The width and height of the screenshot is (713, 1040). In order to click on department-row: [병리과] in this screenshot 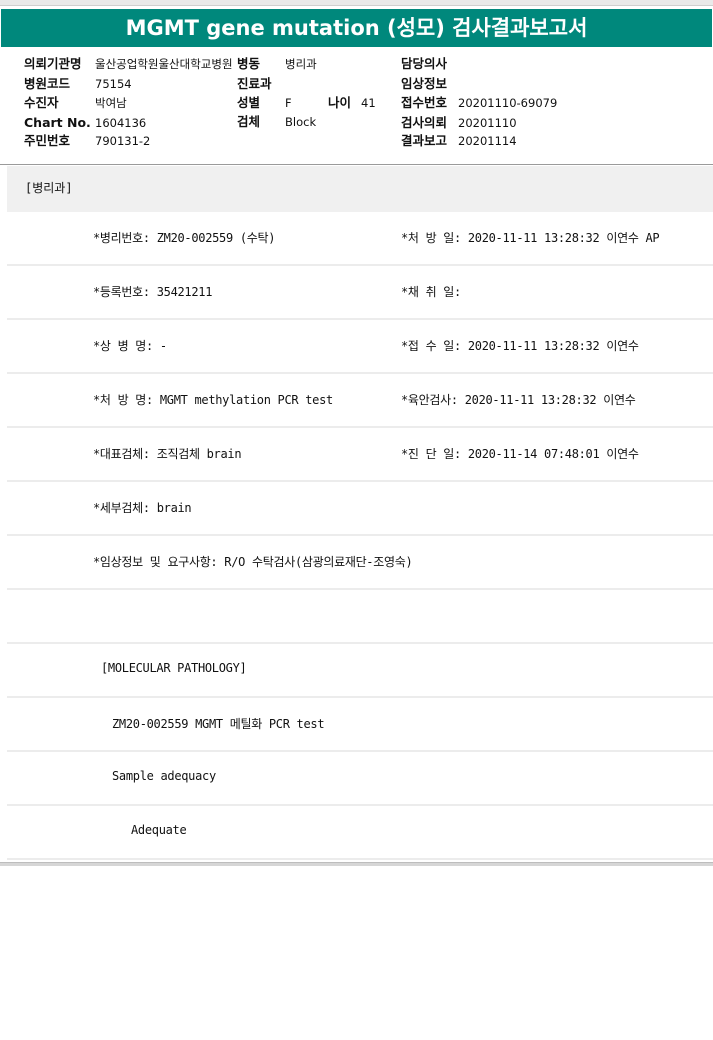, I will do `click(360, 189)`.